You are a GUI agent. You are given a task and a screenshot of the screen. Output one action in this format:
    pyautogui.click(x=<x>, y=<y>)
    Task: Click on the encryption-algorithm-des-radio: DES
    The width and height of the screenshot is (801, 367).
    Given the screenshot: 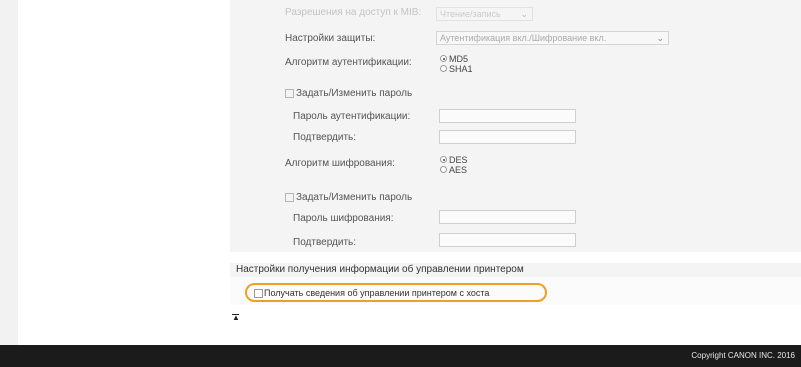 What is the action you would take?
    pyautogui.click(x=454, y=160)
    